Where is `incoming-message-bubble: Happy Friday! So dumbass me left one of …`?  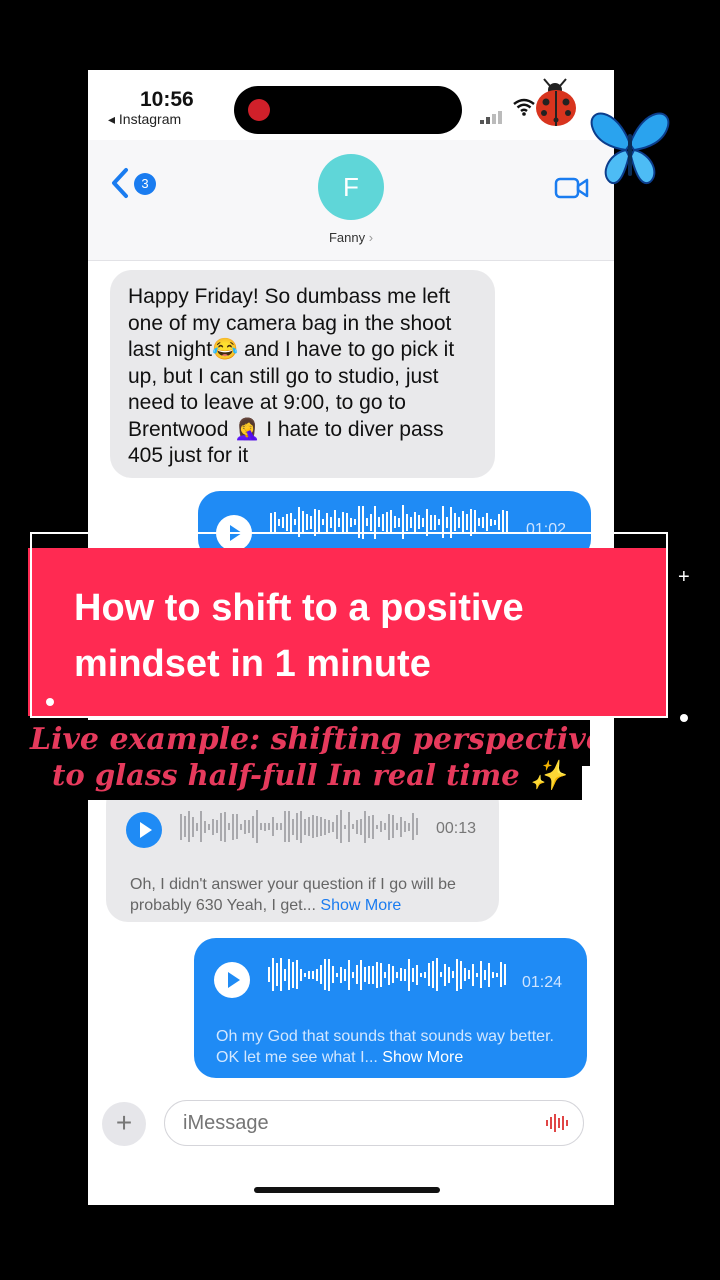
incoming-message-bubble: Happy Friday! So dumbass me left one of … is located at coordinates (302, 374).